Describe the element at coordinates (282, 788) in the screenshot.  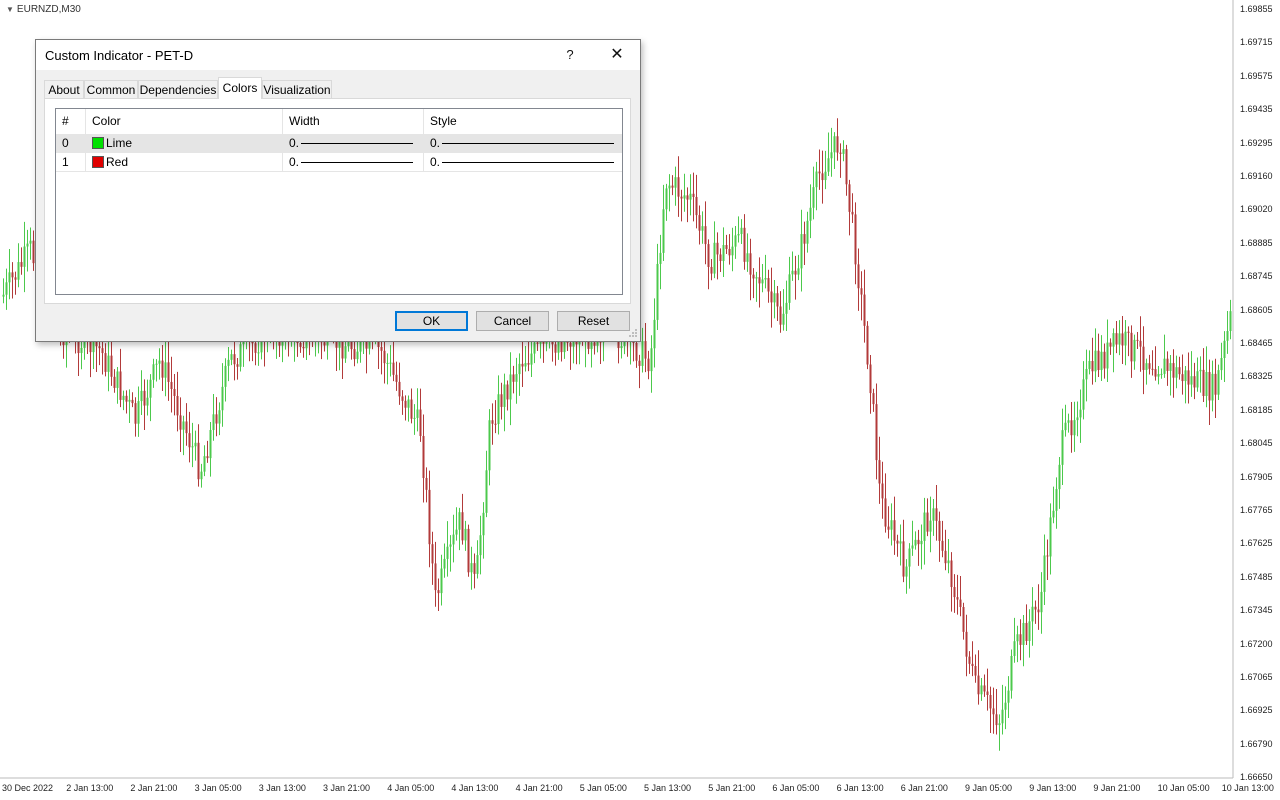
I see `time-axis-label: 3 Jan 13:00` at that location.